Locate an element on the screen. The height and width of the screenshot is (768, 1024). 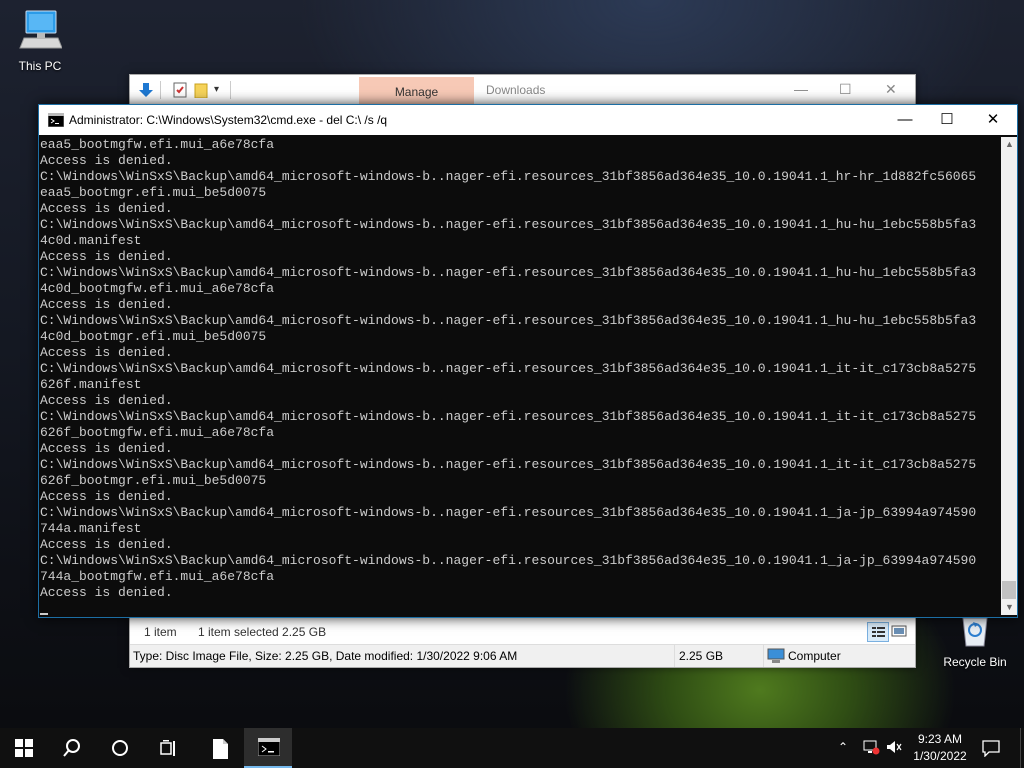
download-arrow-icon is located at coordinates (146, 90).